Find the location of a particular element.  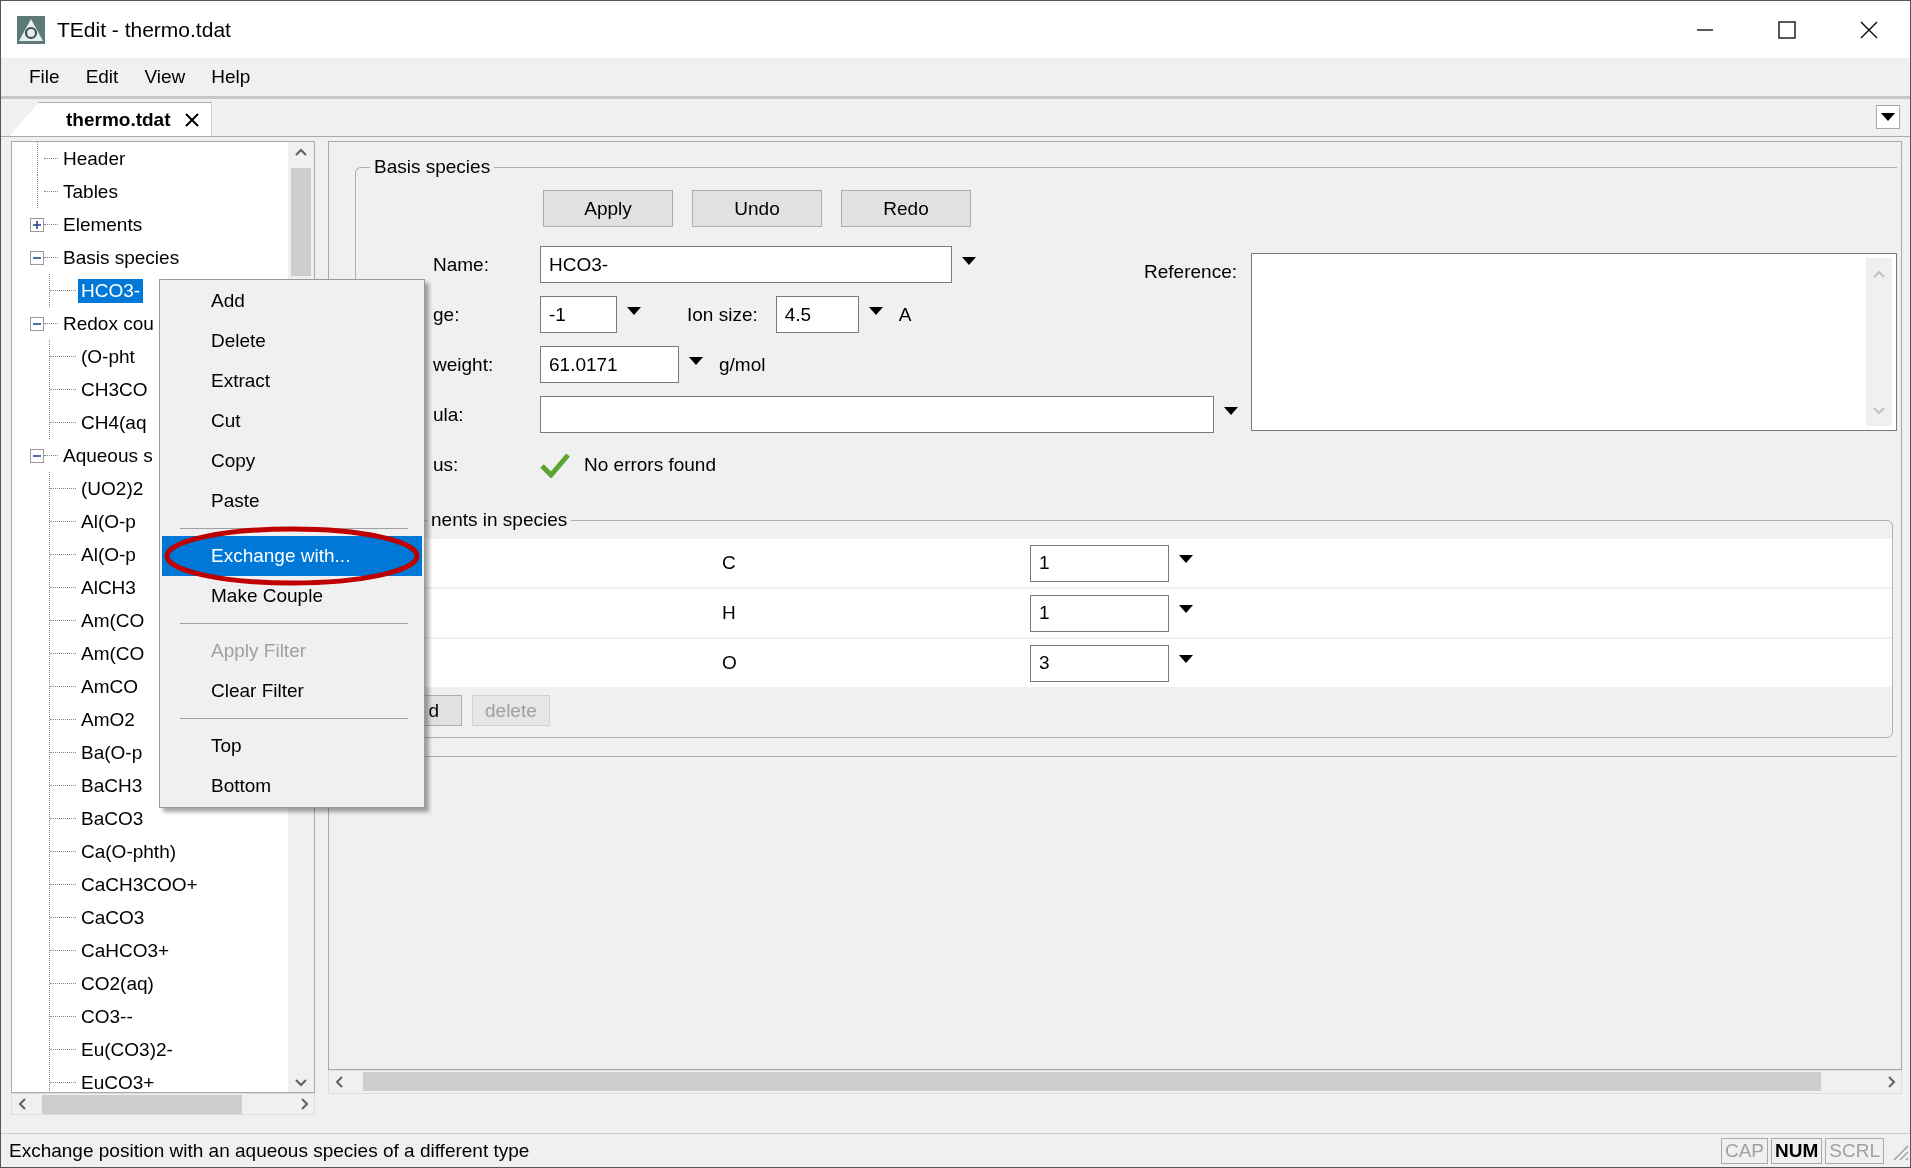

action-button: Redo is located at coordinates (906, 208).